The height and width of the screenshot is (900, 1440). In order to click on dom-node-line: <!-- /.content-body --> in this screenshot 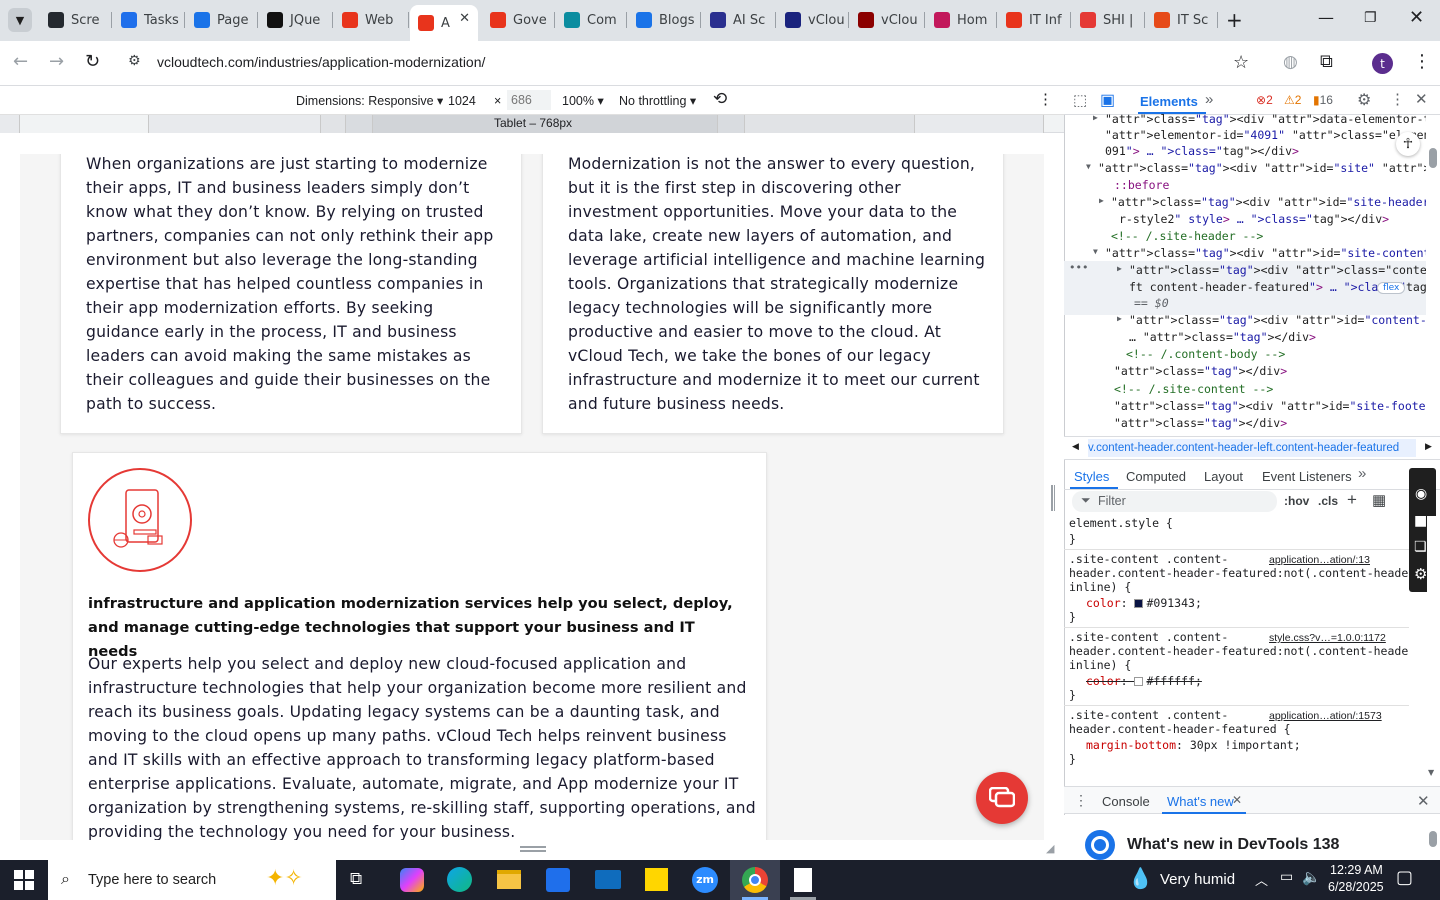, I will do `click(1205, 354)`.